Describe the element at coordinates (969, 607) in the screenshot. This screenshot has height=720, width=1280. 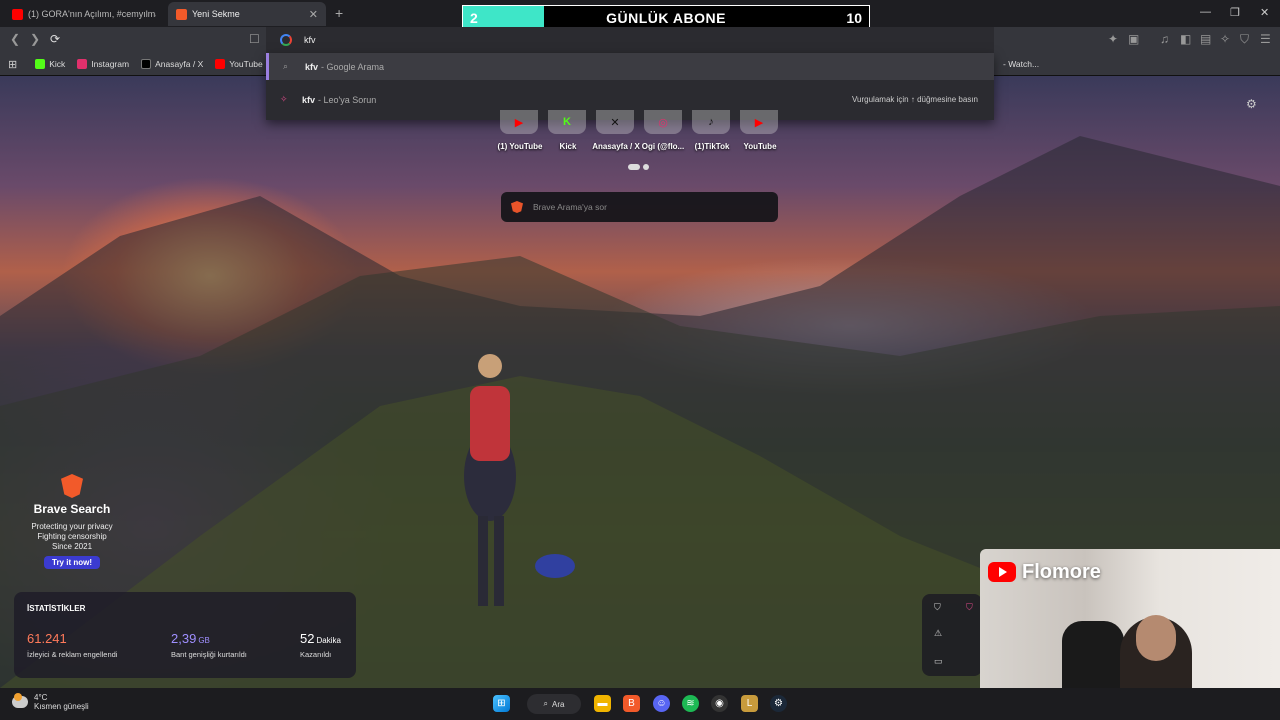
I see `shield-pink-icon: ⛉` at that location.